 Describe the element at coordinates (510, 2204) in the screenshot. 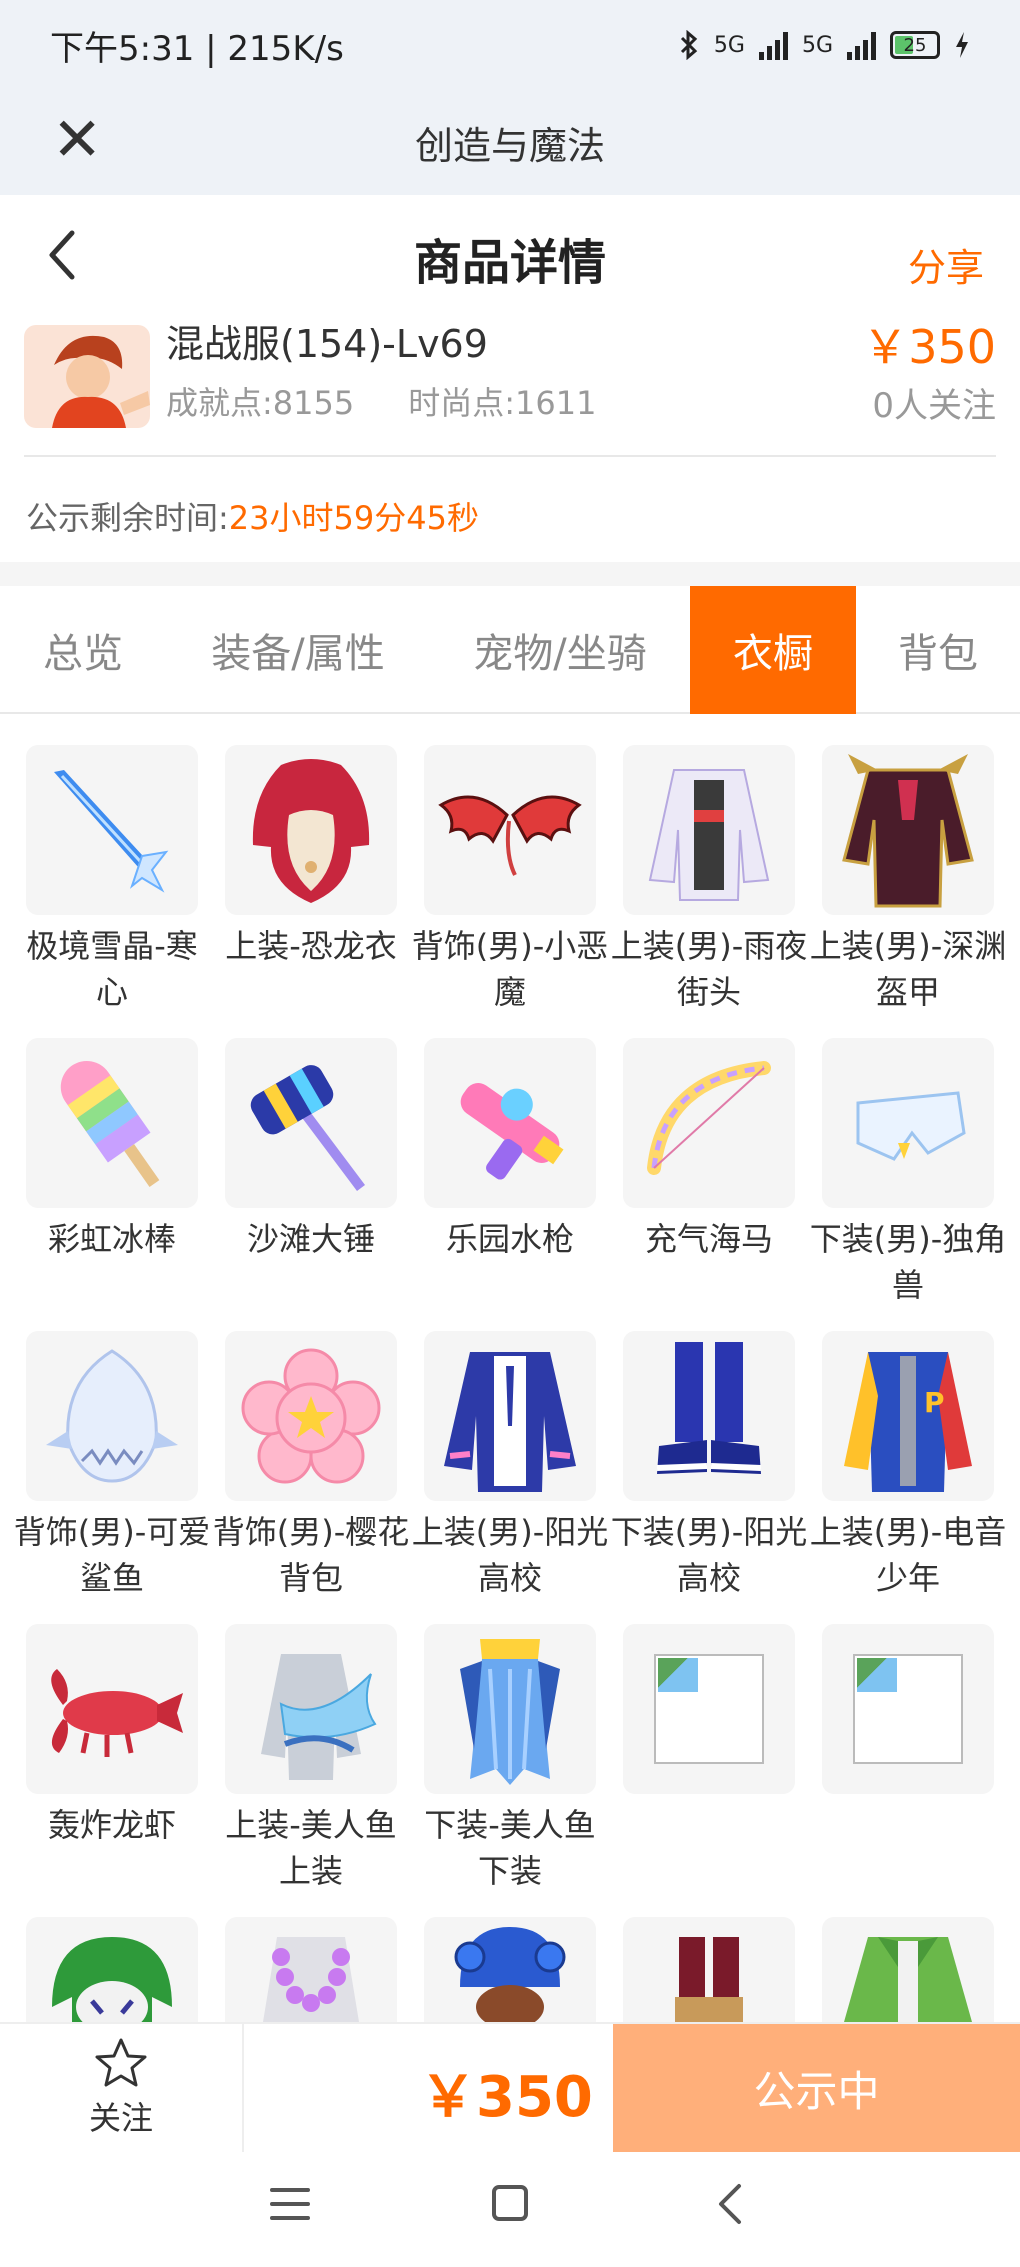

I see `home-icon` at that location.